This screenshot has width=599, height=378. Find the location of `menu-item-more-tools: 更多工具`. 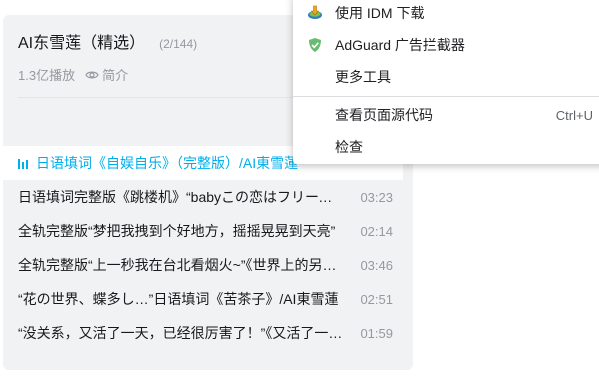

menu-item-more-tools: 更多工具 is located at coordinates (446, 77).